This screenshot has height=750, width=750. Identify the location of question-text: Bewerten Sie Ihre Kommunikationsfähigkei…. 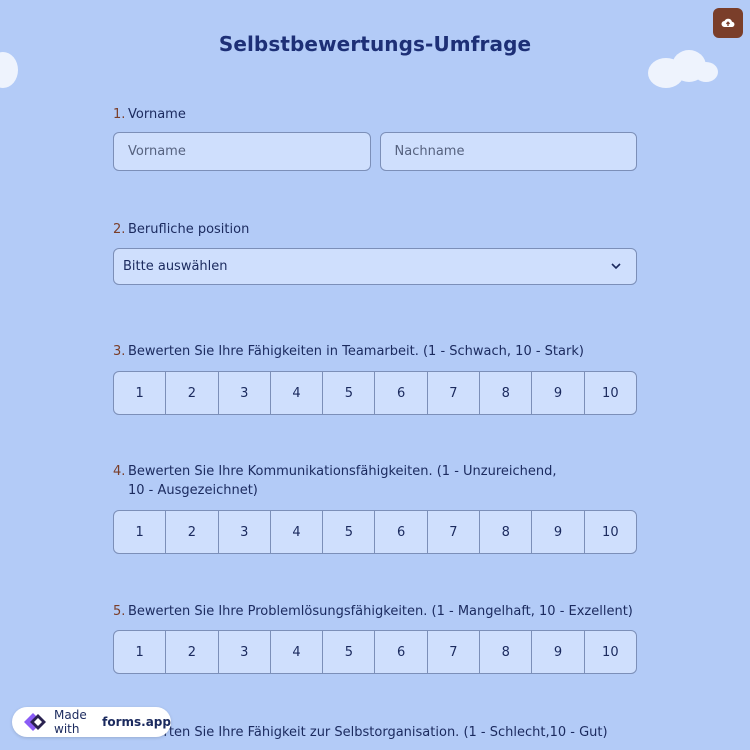
(342, 481).